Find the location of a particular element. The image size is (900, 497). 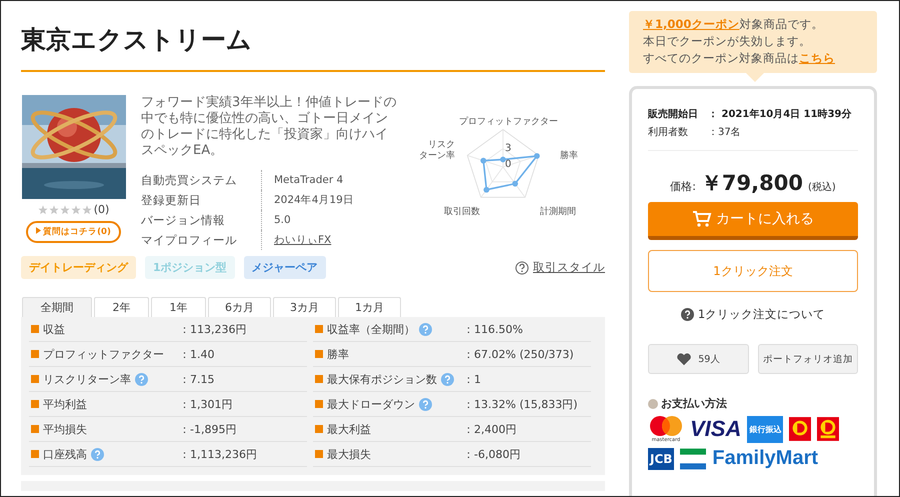

radar-tick: 3 is located at coordinates (508, 148).